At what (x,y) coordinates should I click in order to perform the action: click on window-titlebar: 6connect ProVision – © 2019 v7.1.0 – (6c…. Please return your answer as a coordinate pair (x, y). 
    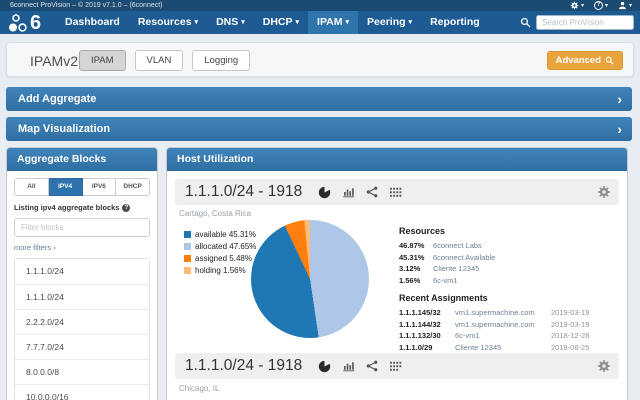
    Looking at the image, I should click on (320, 5).